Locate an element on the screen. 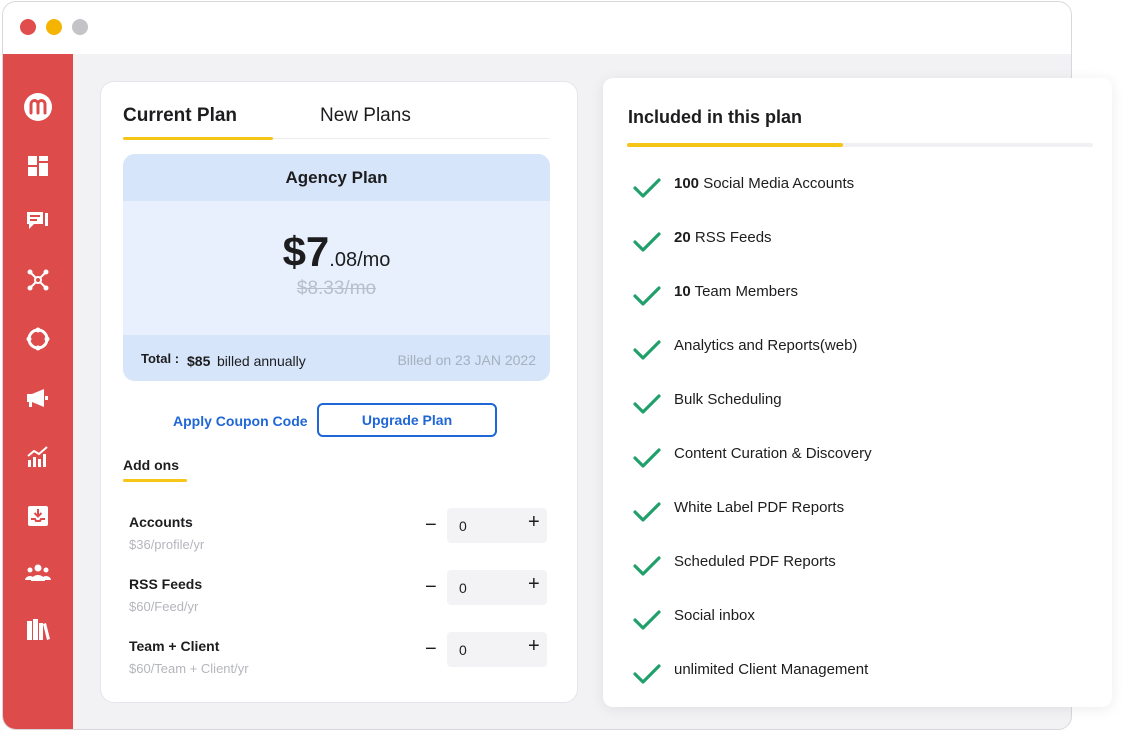 The height and width of the screenshot is (738, 1142). zoom-window-button is located at coordinates (80, 27).